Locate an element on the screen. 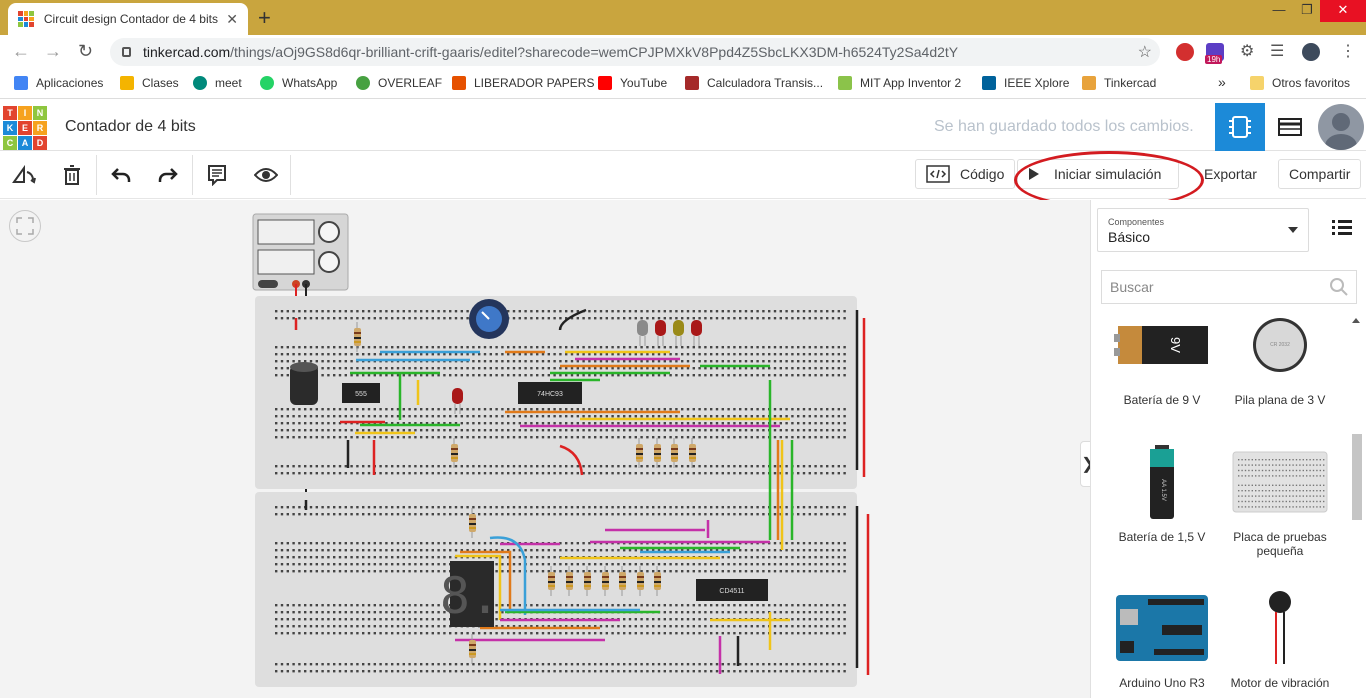 This screenshot has width=1366, height=698. ieee-icon is located at coordinates (989, 83).